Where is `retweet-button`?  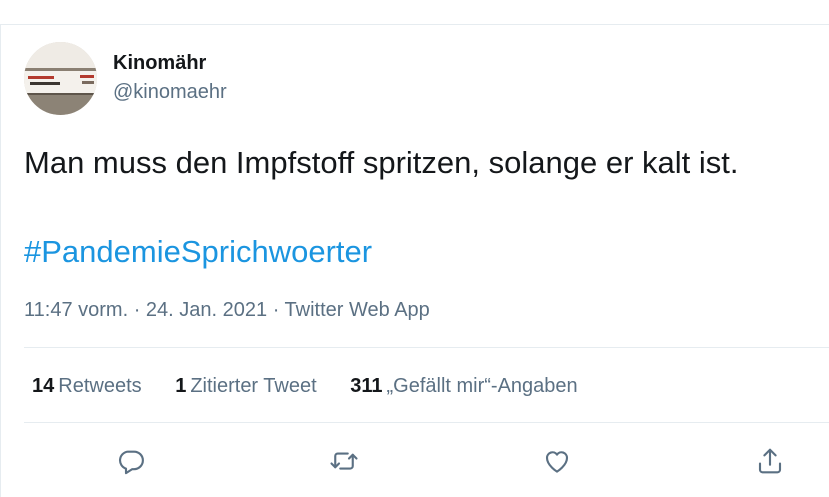
retweet-button is located at coordinates (344, 461).